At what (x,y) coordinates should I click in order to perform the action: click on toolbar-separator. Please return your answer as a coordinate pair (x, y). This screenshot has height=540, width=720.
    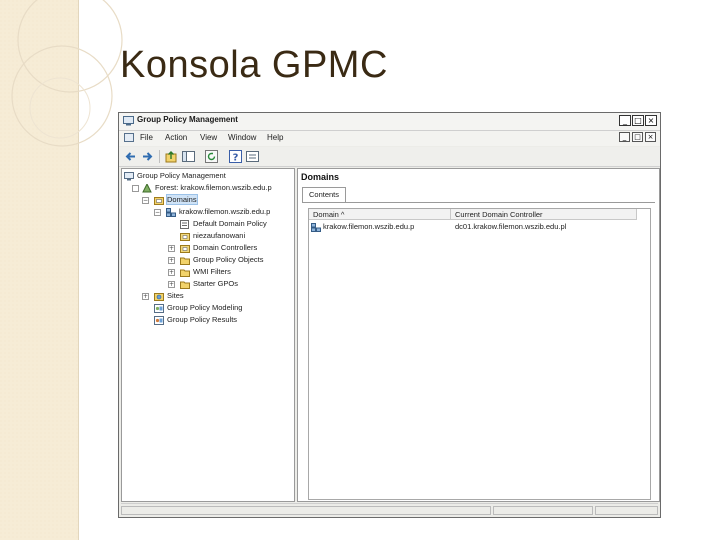
    Looking at the image, I should click on (159, 156).